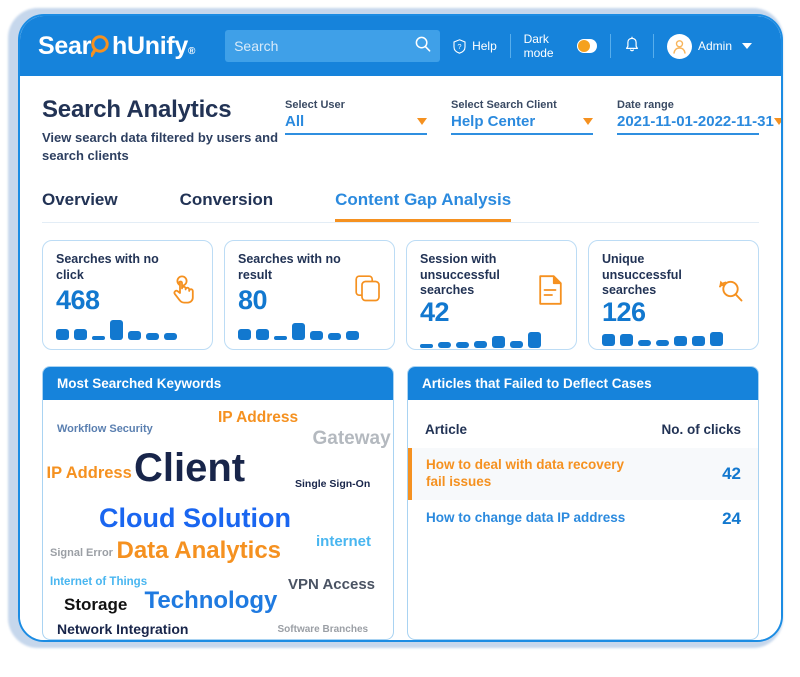 This screenshot has height=677, width=800. What do you see at coordinates (642, 275) in the screenshot?
I see `stat-label: Unique unsuccessful searches` at bounding box center [642, 275].